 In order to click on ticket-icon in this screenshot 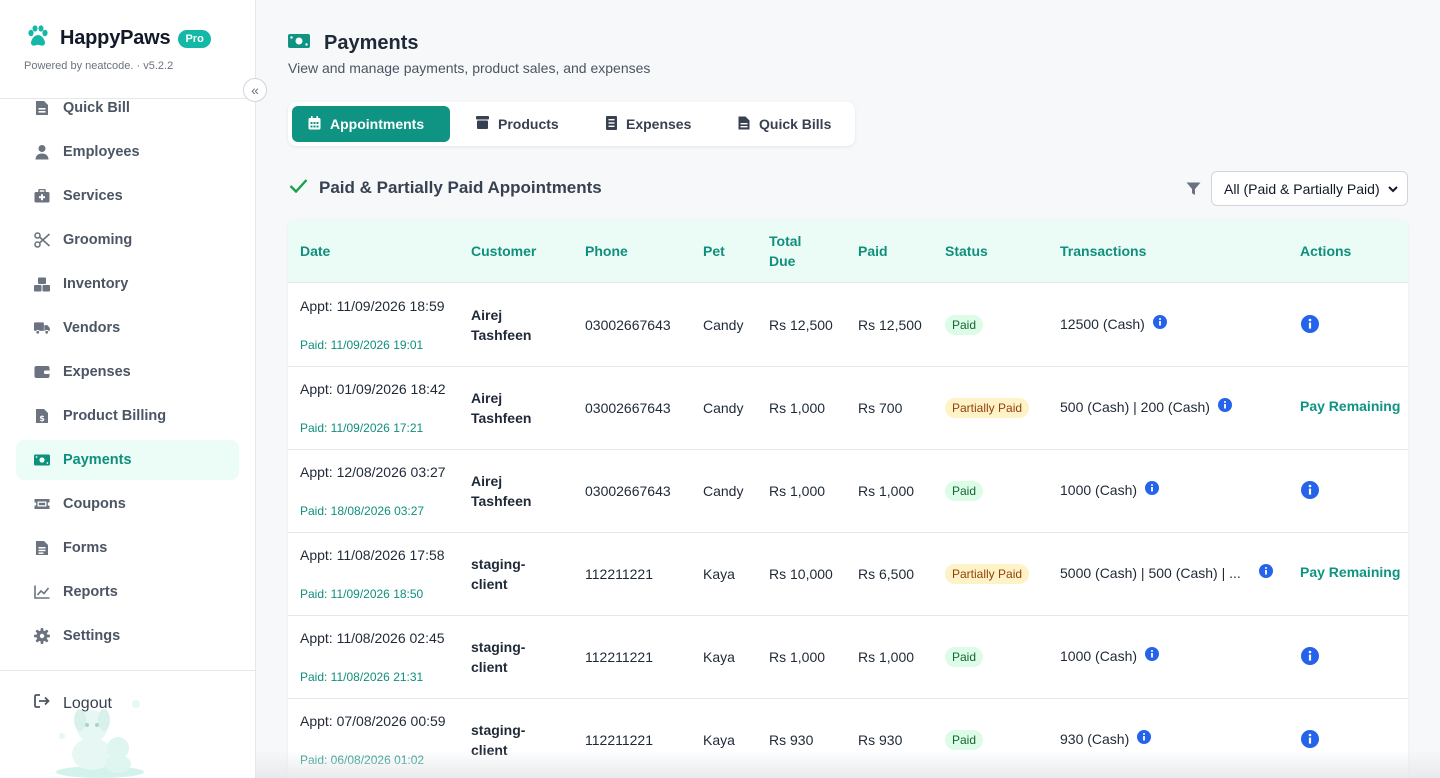, I will do `click(42, 504)`.